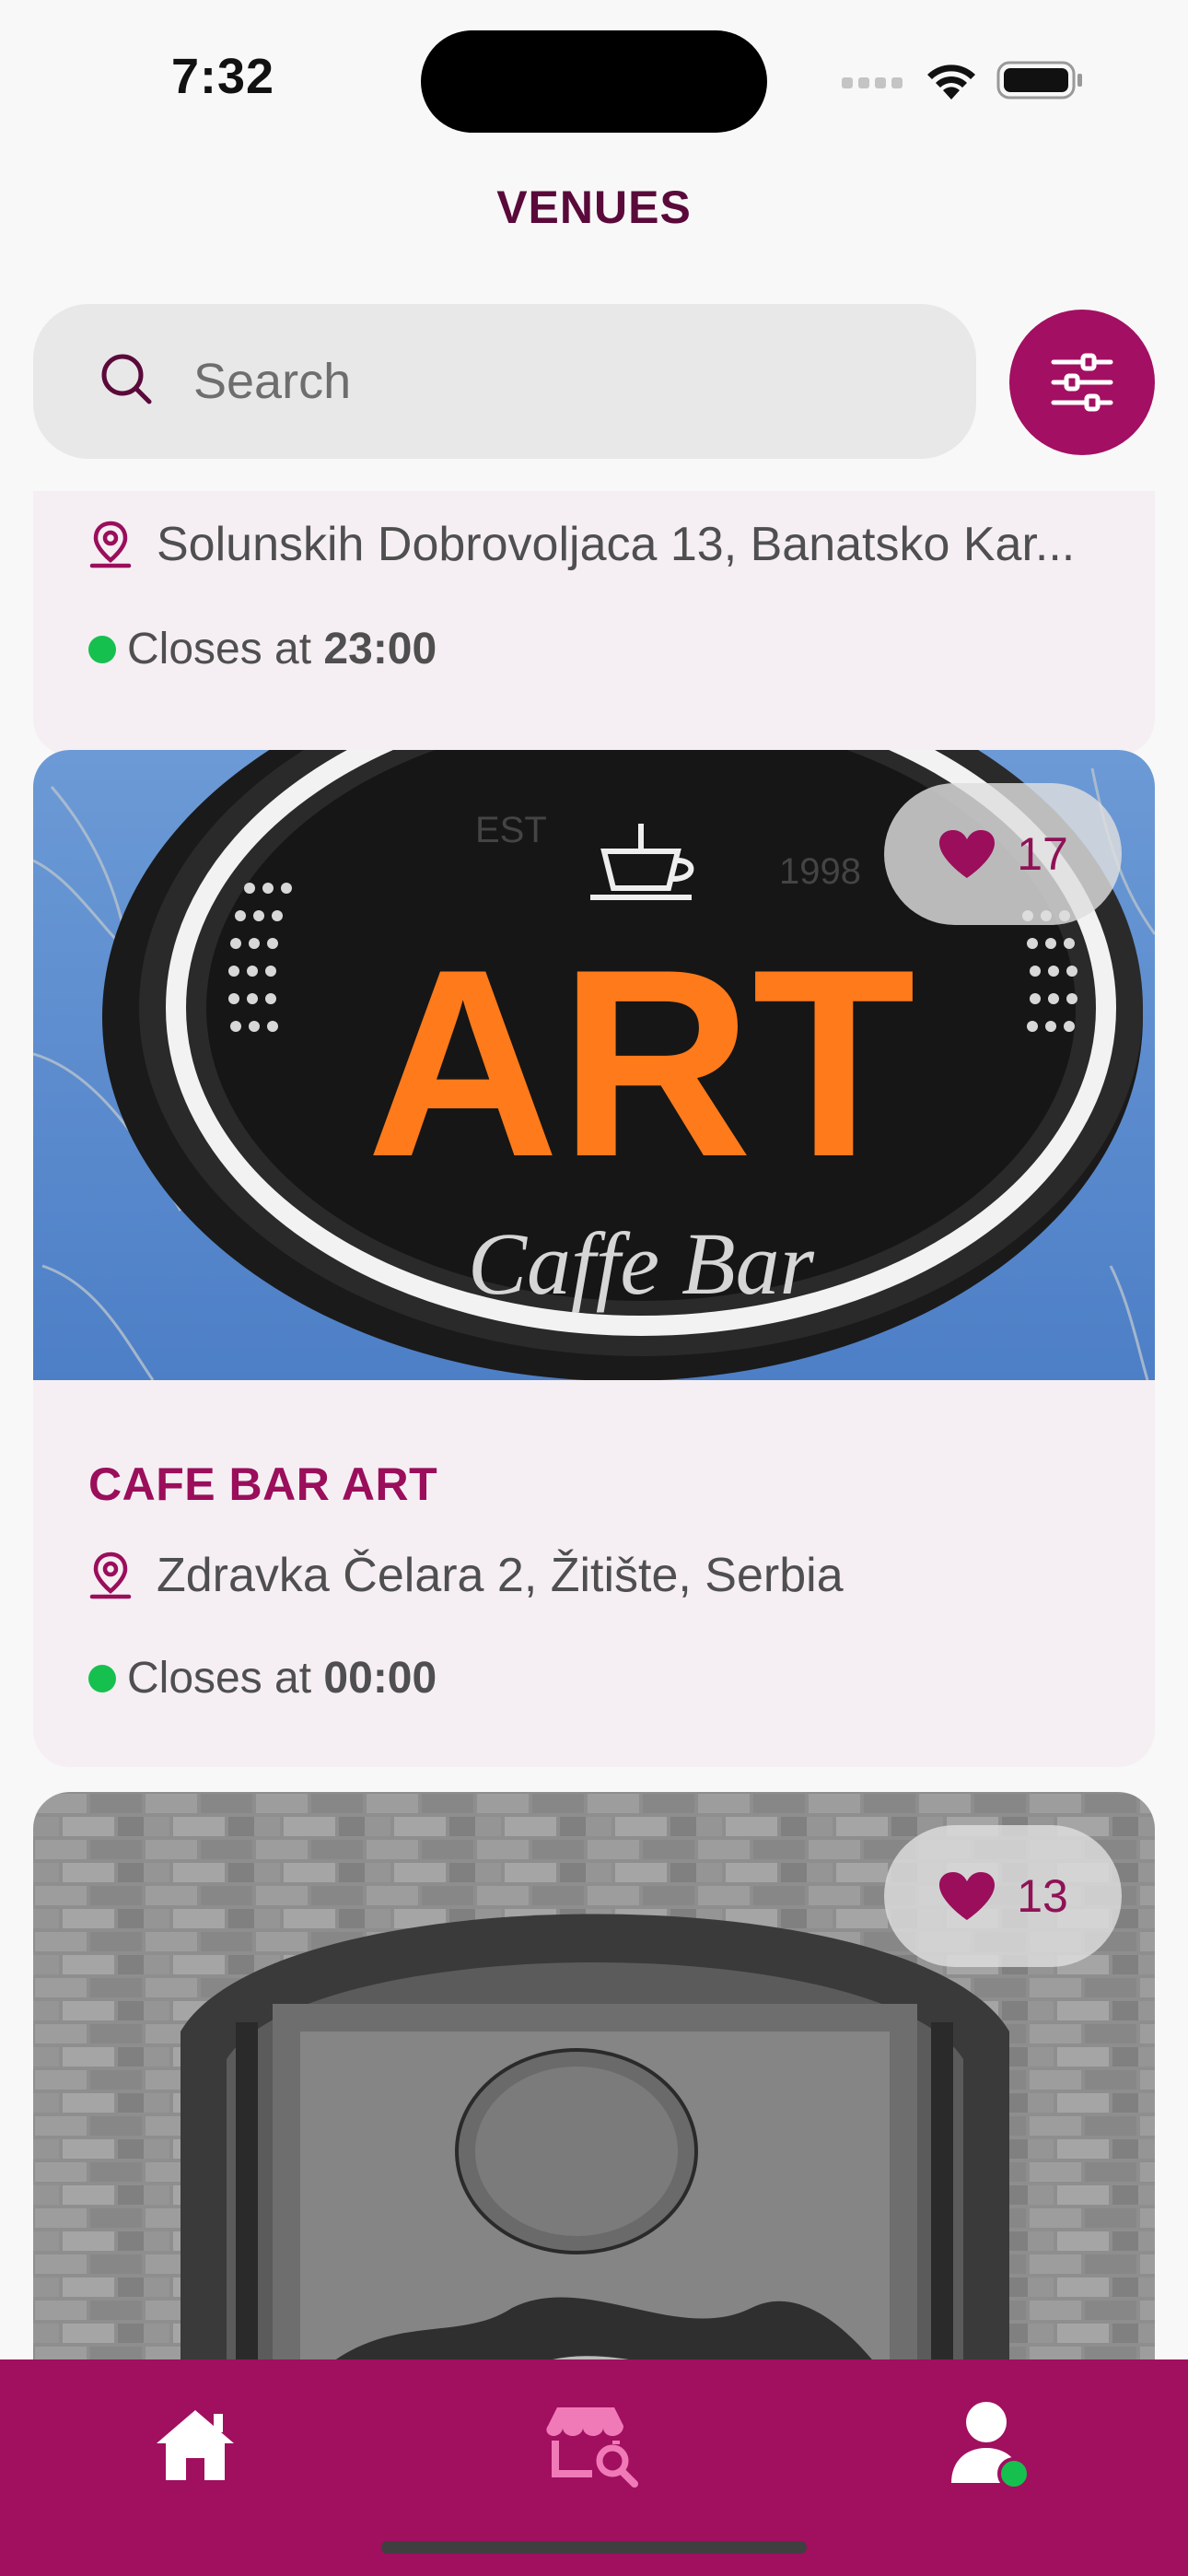  I want to click on venue-address: Zdravka Čelara 2, Žitište, Serbia, so click(500, 1575).